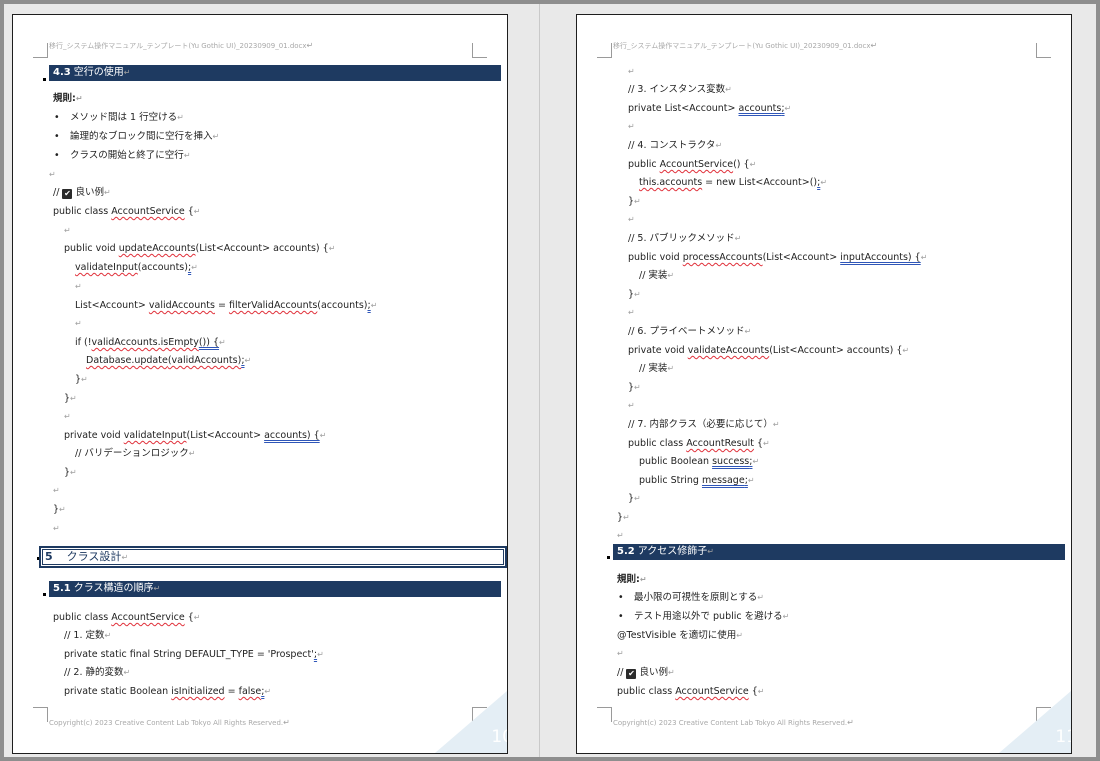 The image size is (1100, 761). I want to click on testvisible-line: @TestVisible を適切に使用↵, so click(680, 635).